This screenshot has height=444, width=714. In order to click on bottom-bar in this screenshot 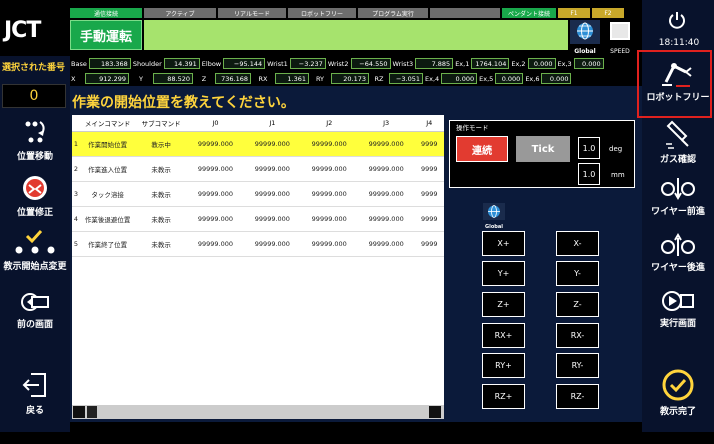, I will do `click(357, 438)`.